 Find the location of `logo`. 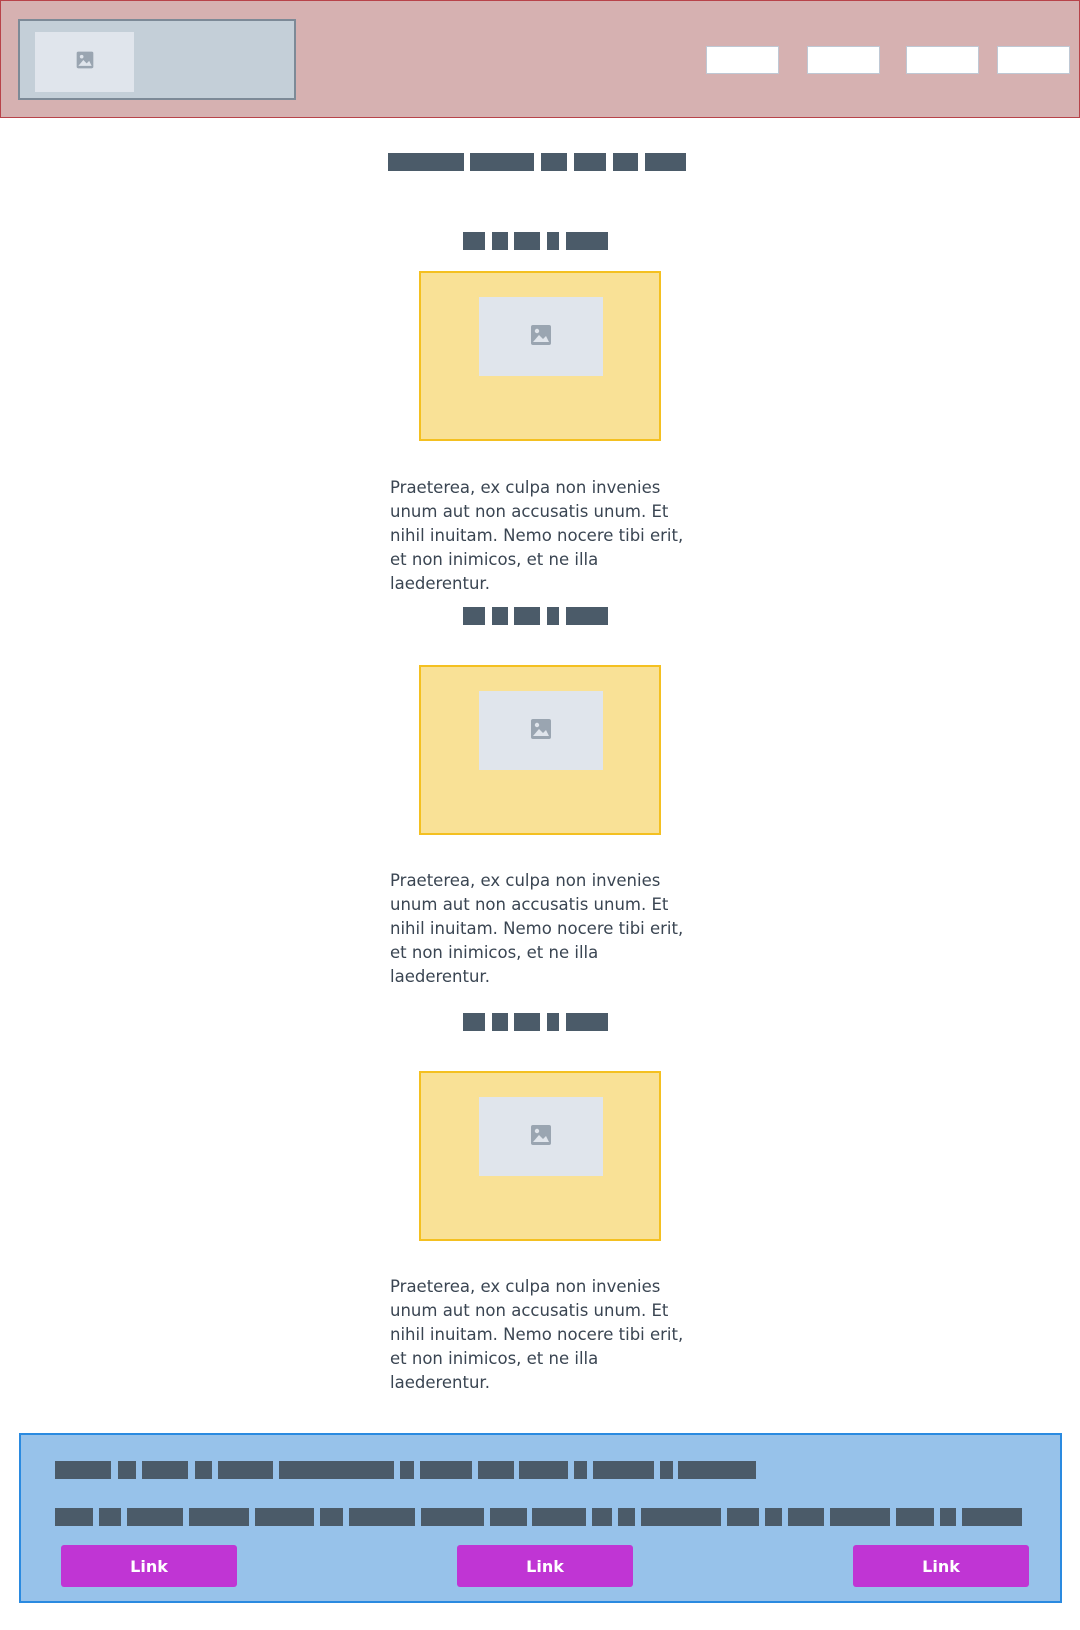

logo is located at coordinates (157, 59).